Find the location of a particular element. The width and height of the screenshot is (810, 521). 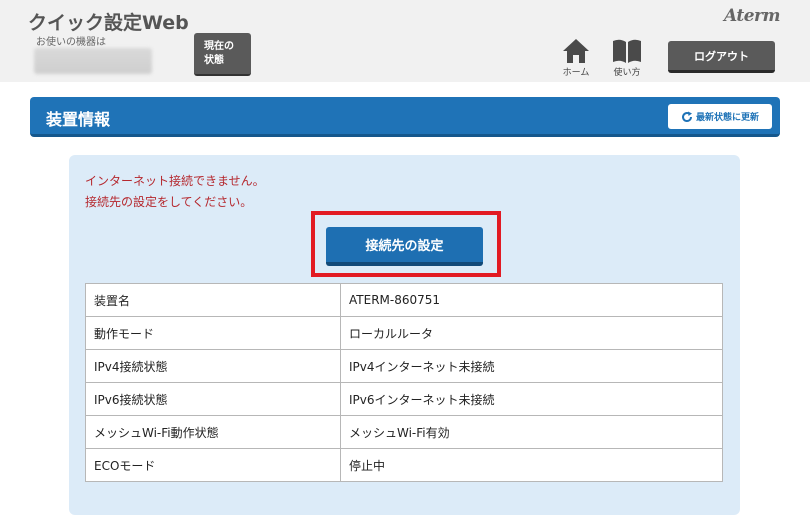

refresh-label: 最新状態に更新 is located at coordinates (727, 118).